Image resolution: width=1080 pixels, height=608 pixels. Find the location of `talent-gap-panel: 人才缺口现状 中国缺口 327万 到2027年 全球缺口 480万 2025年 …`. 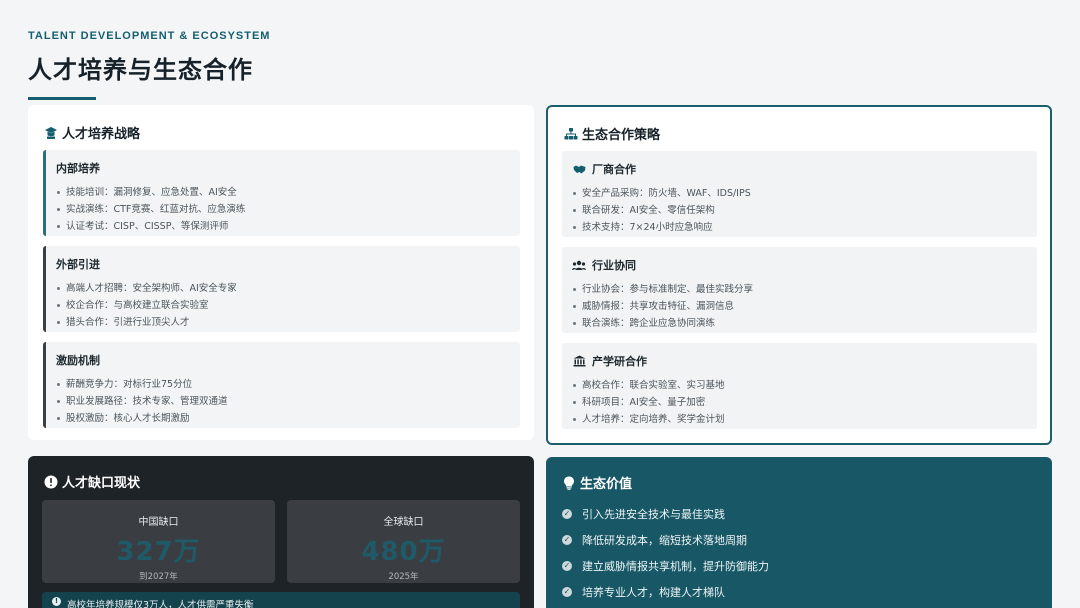

talent-gap-panel: 人才缺口现状 中国缺口 327万 到2027年 全球缺口 480万 2025年 … is located at coordinates (281, 532).